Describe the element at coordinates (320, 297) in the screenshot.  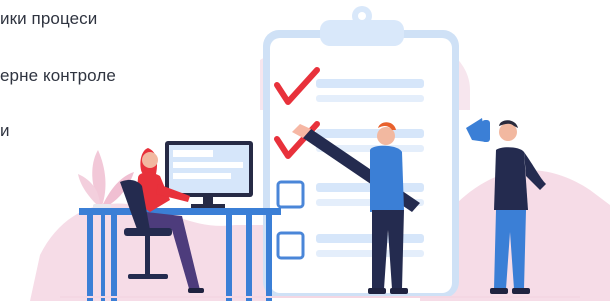
I see `ground-line` at that location.